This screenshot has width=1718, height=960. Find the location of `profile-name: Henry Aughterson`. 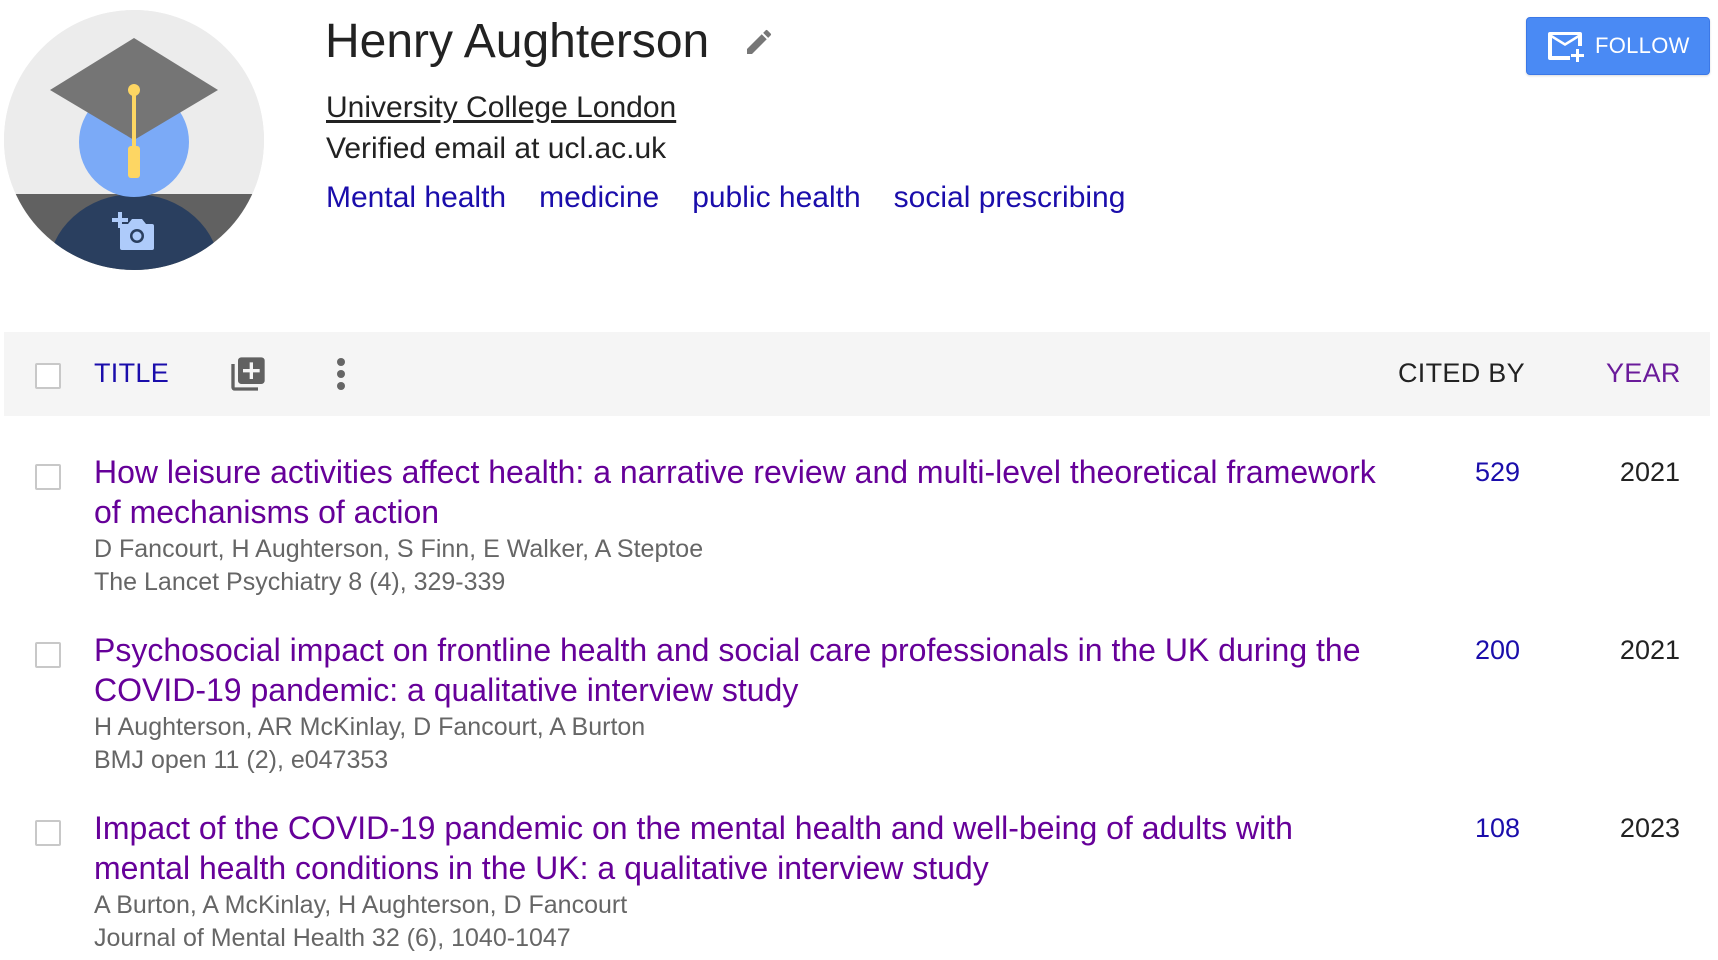

profile-name: Henry Aughterson is located at coordinates (517, 41).